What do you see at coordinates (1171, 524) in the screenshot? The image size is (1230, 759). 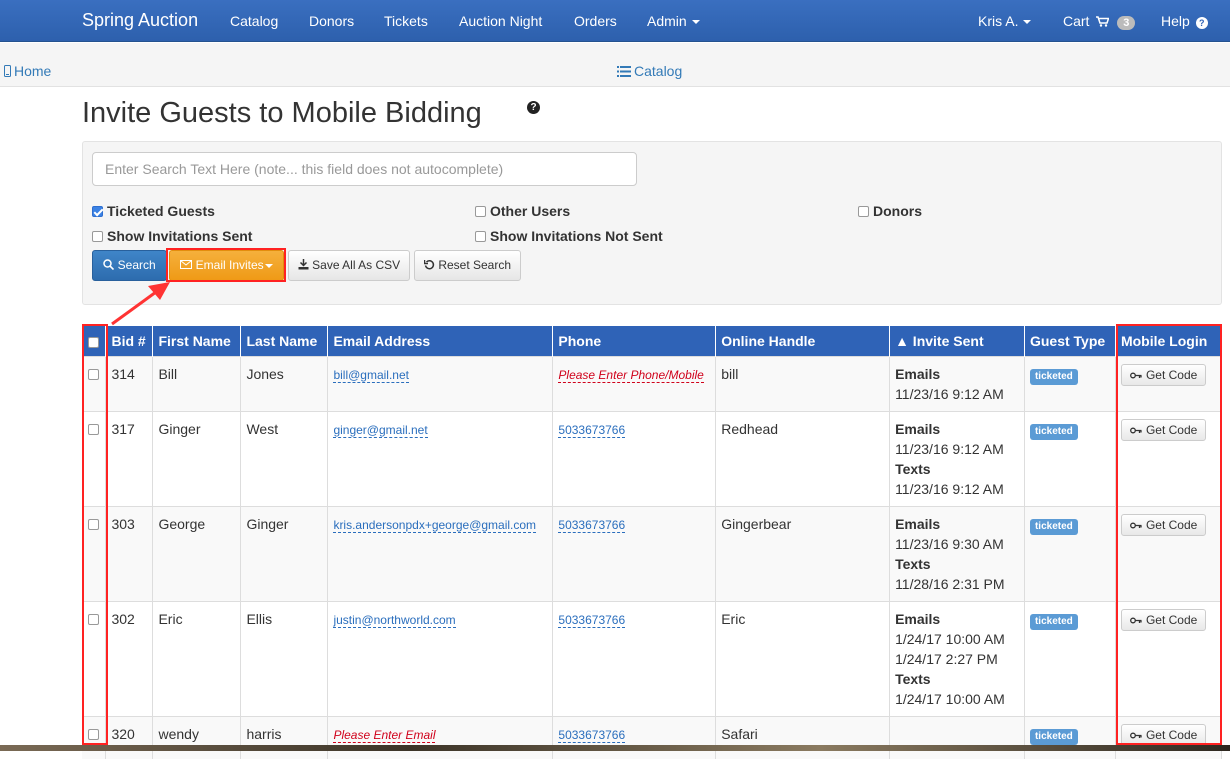 I see `get-code-label: Get Code` at bounding box center [1171, 524].